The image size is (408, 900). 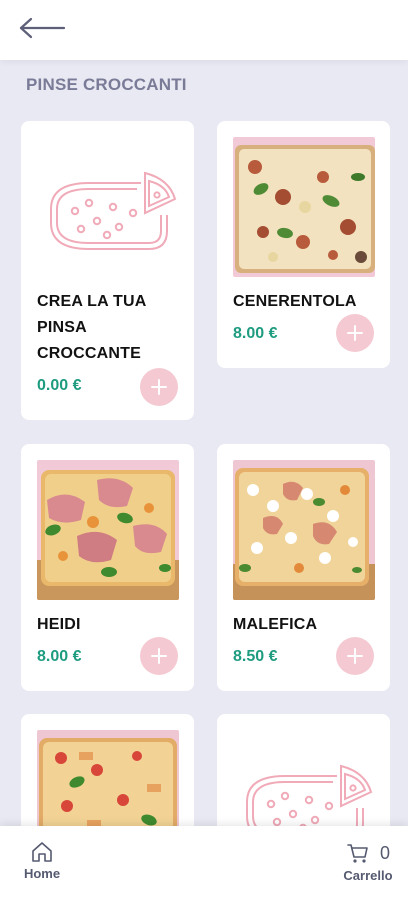 I want to click on nav-home-label: Home, so click(x=42, y=873).